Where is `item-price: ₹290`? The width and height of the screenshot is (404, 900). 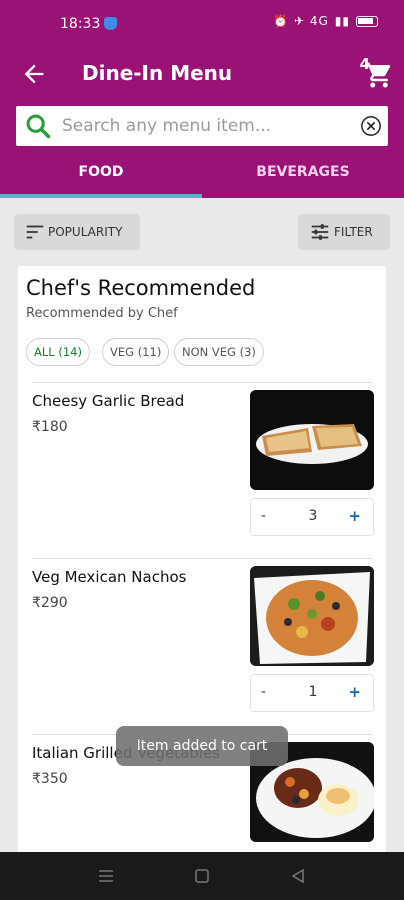
item-price: ₹290 is located at coordinates (50, 603).